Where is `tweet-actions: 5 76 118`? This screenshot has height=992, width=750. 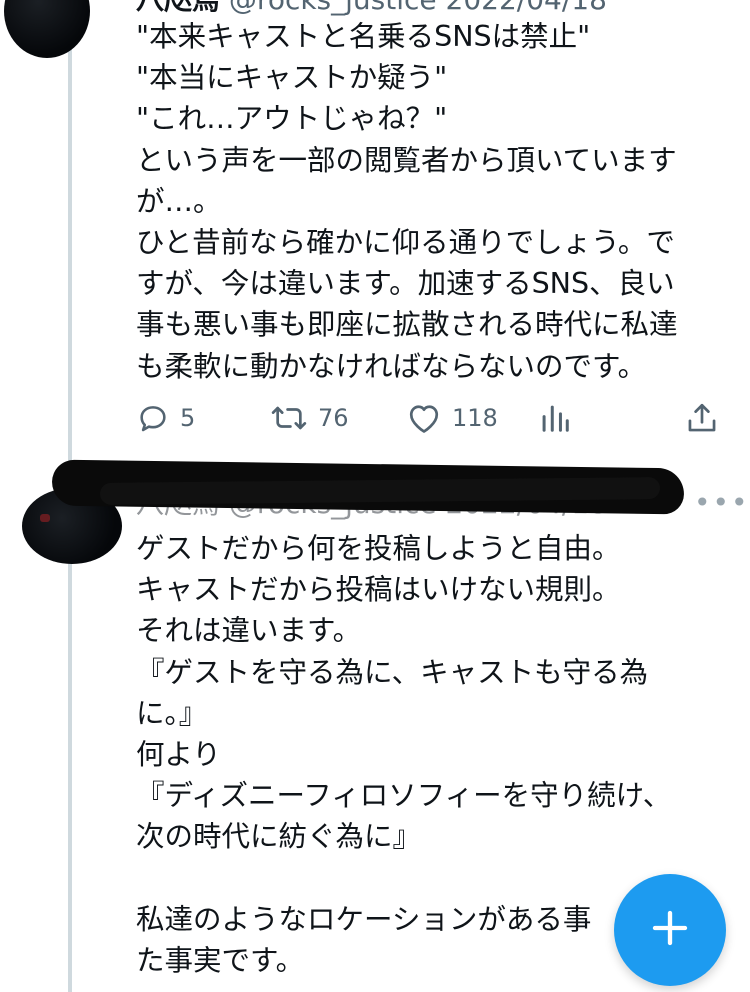
tweet-actions: 5 76 118 is located at coordinates (431, 418).